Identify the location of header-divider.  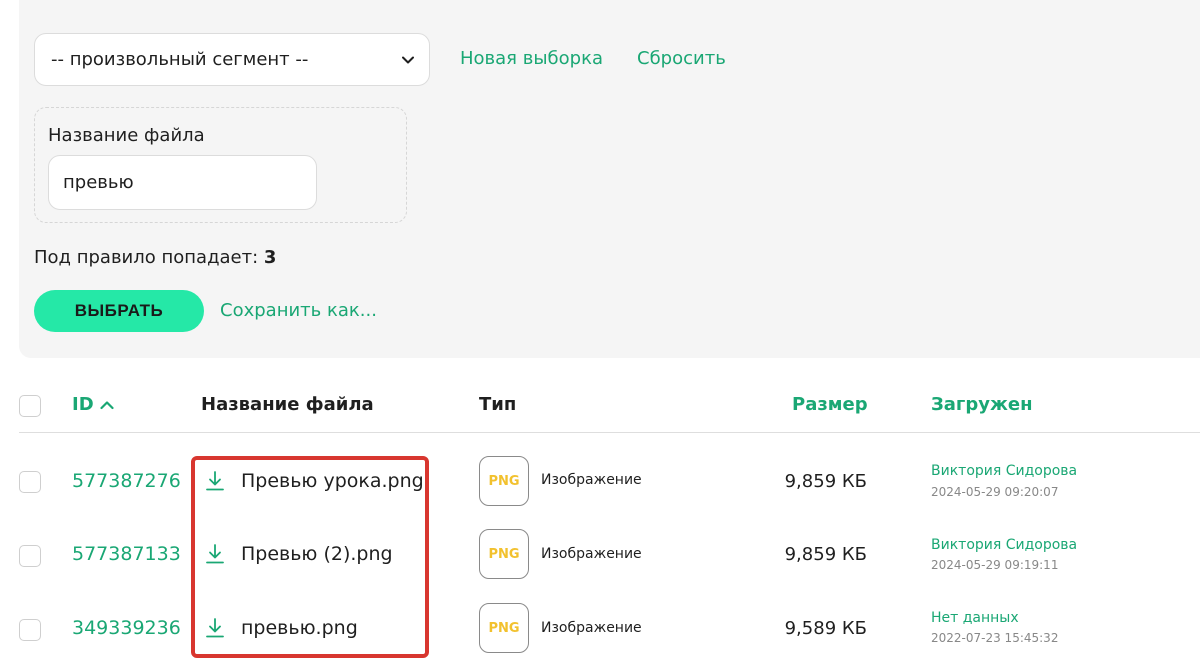
(609, 432).